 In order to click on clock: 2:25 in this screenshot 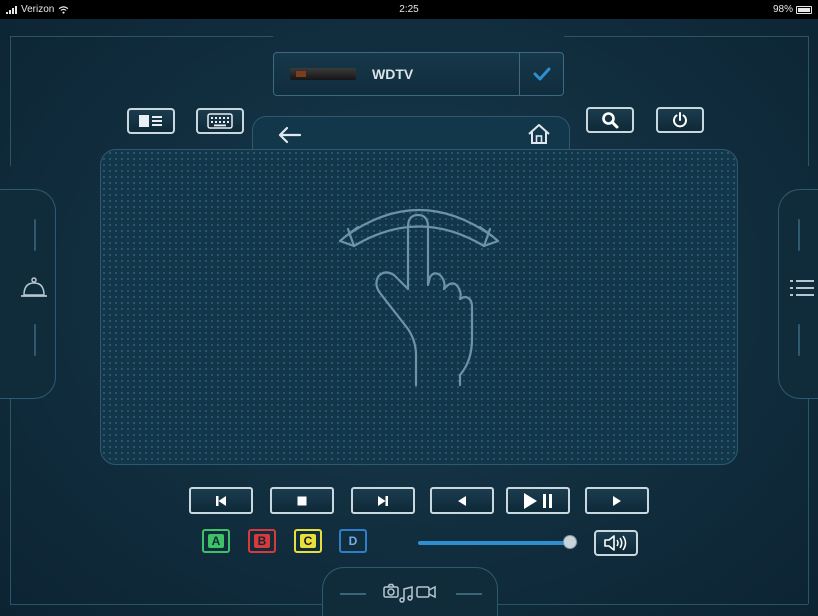, I will do `click(409, 9)`.